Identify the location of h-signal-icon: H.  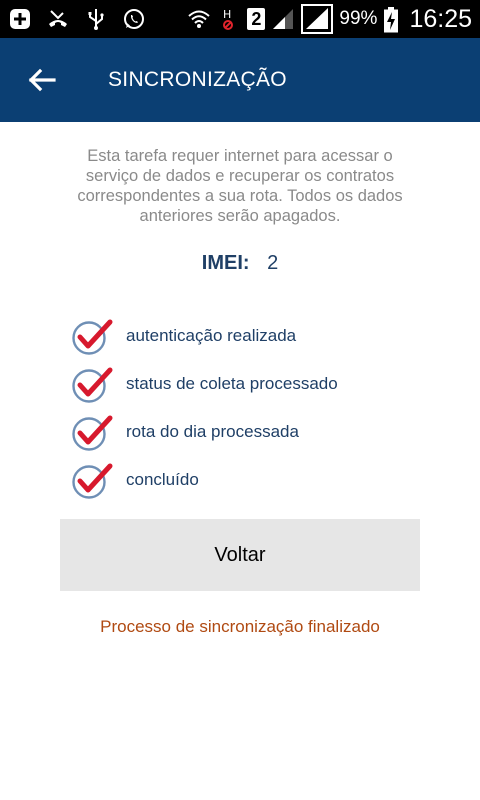
(229, 19).